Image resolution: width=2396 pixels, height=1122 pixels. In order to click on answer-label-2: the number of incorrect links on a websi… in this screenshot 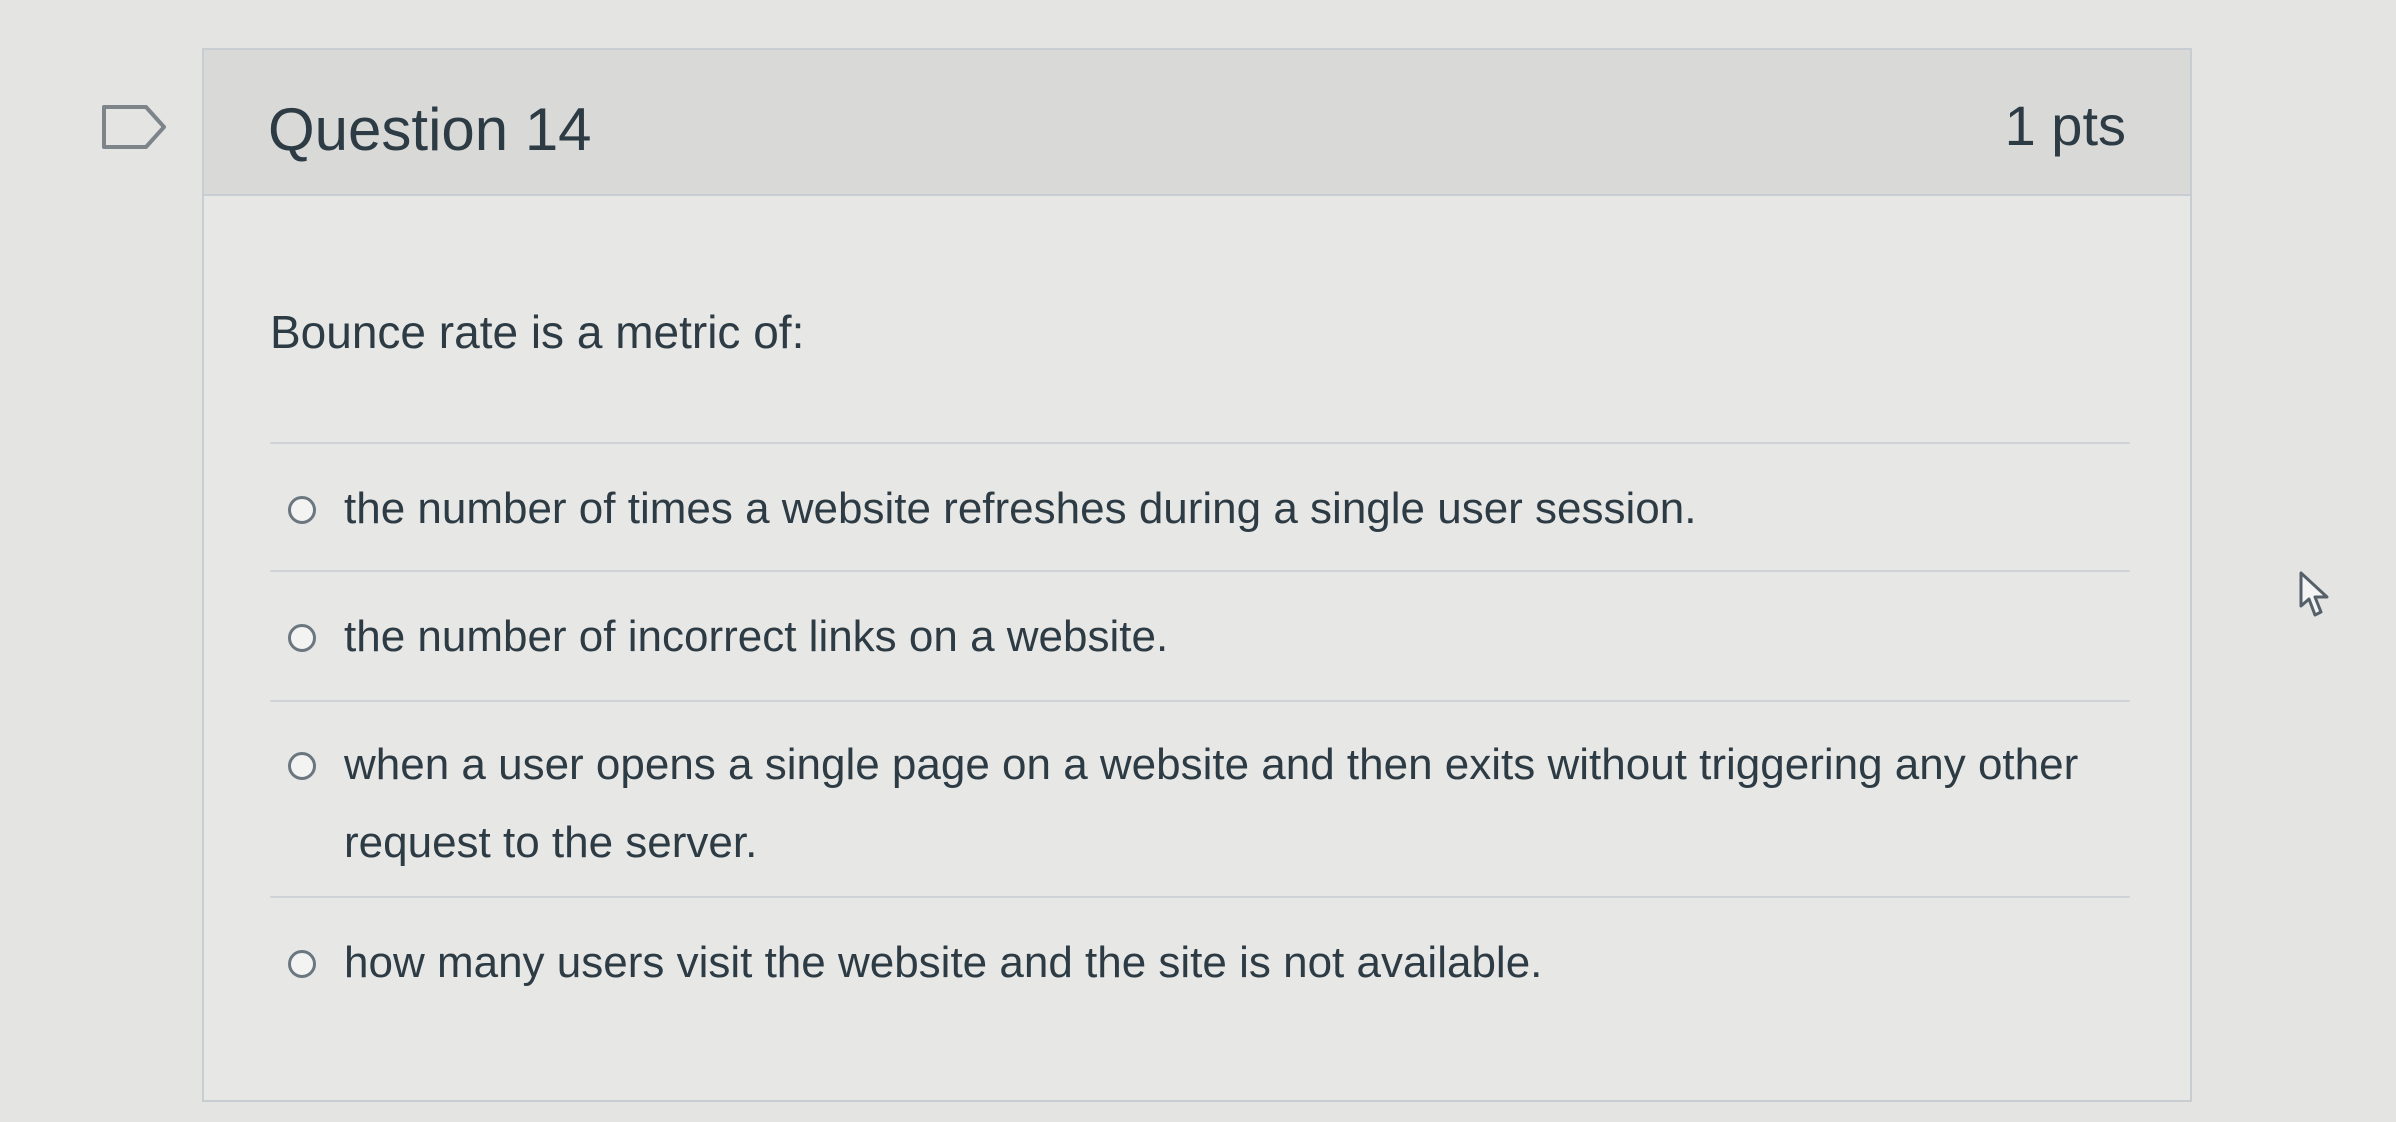, I will do `click(756, 637)`.